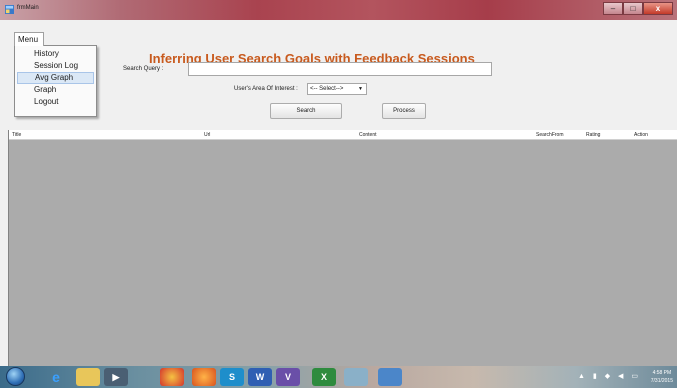 This screenshot has width=677, height=388. I want to click on column-header-url: Url, so click(207, 135).